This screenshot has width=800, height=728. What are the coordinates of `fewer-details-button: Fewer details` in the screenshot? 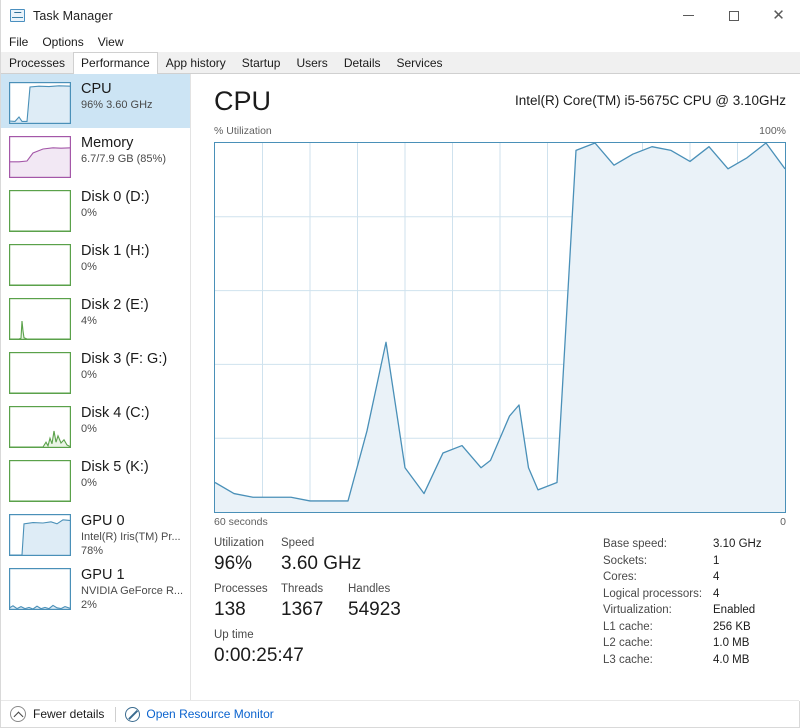 It's located at (57, 714).